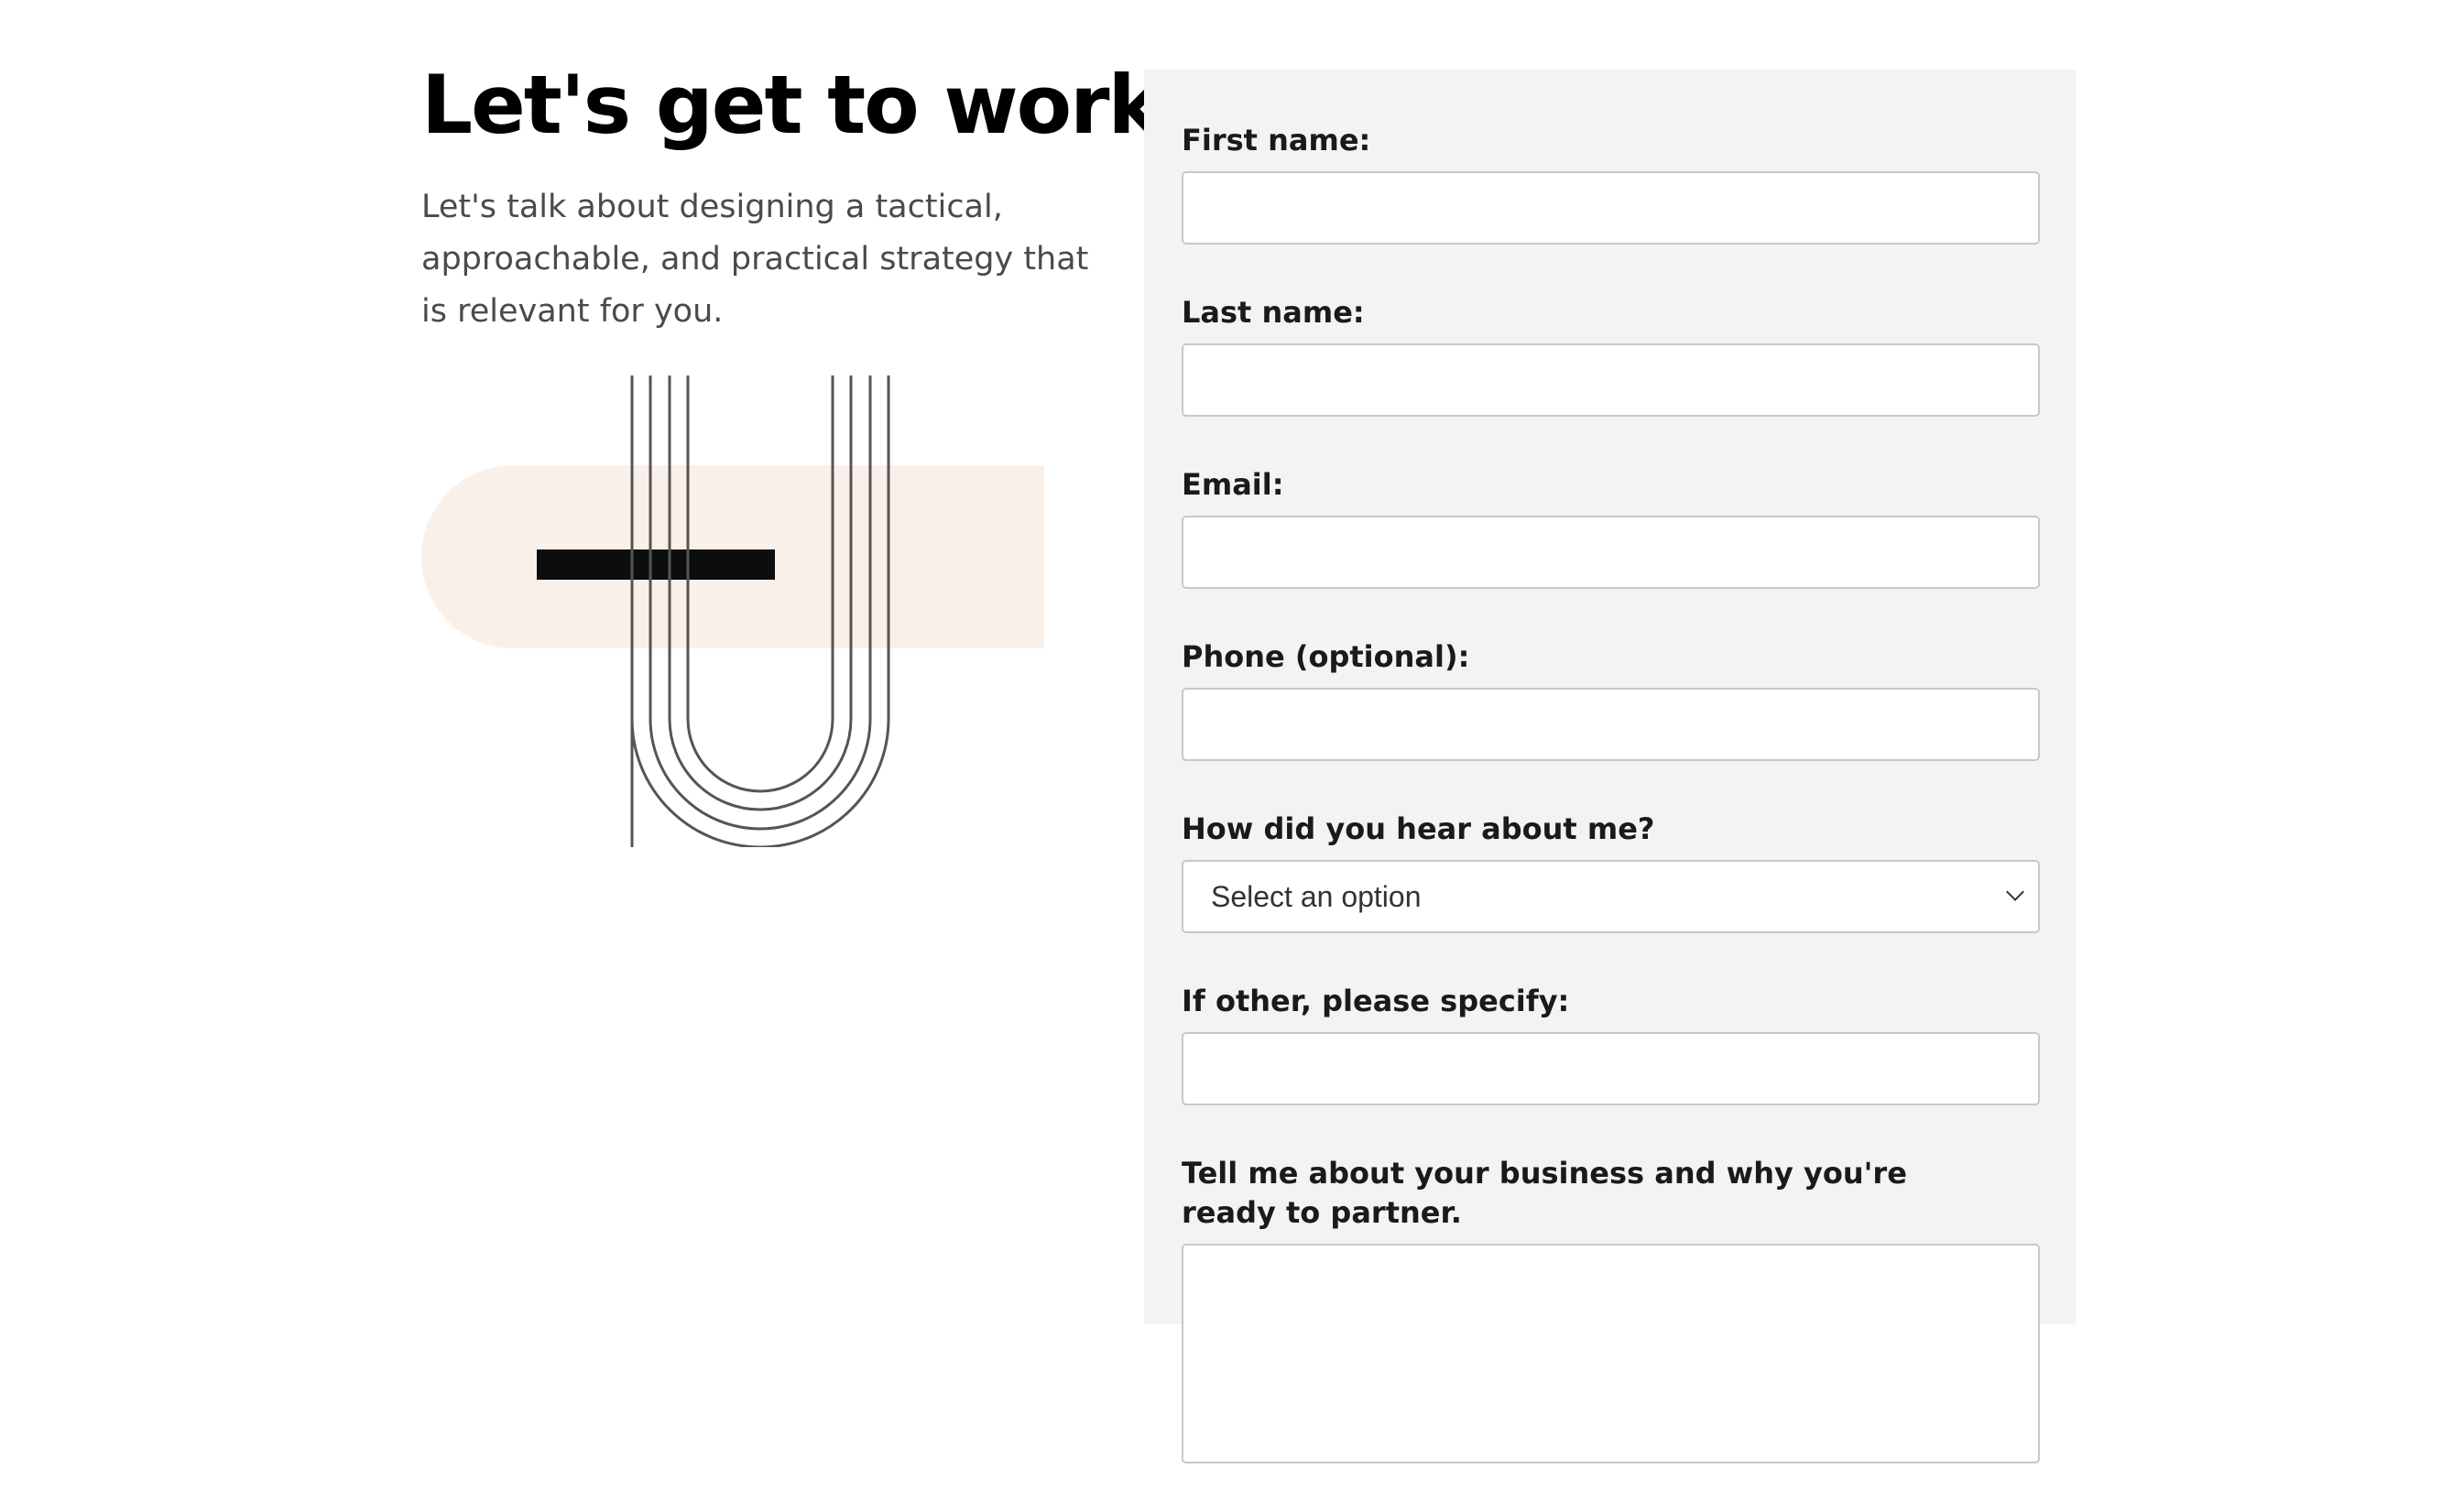 This screenshot has width=2442, height=1512. Describe the element at coordinates (1326, 656) in the screenshot. I see `phone-label: Phone (optional):` at that location.